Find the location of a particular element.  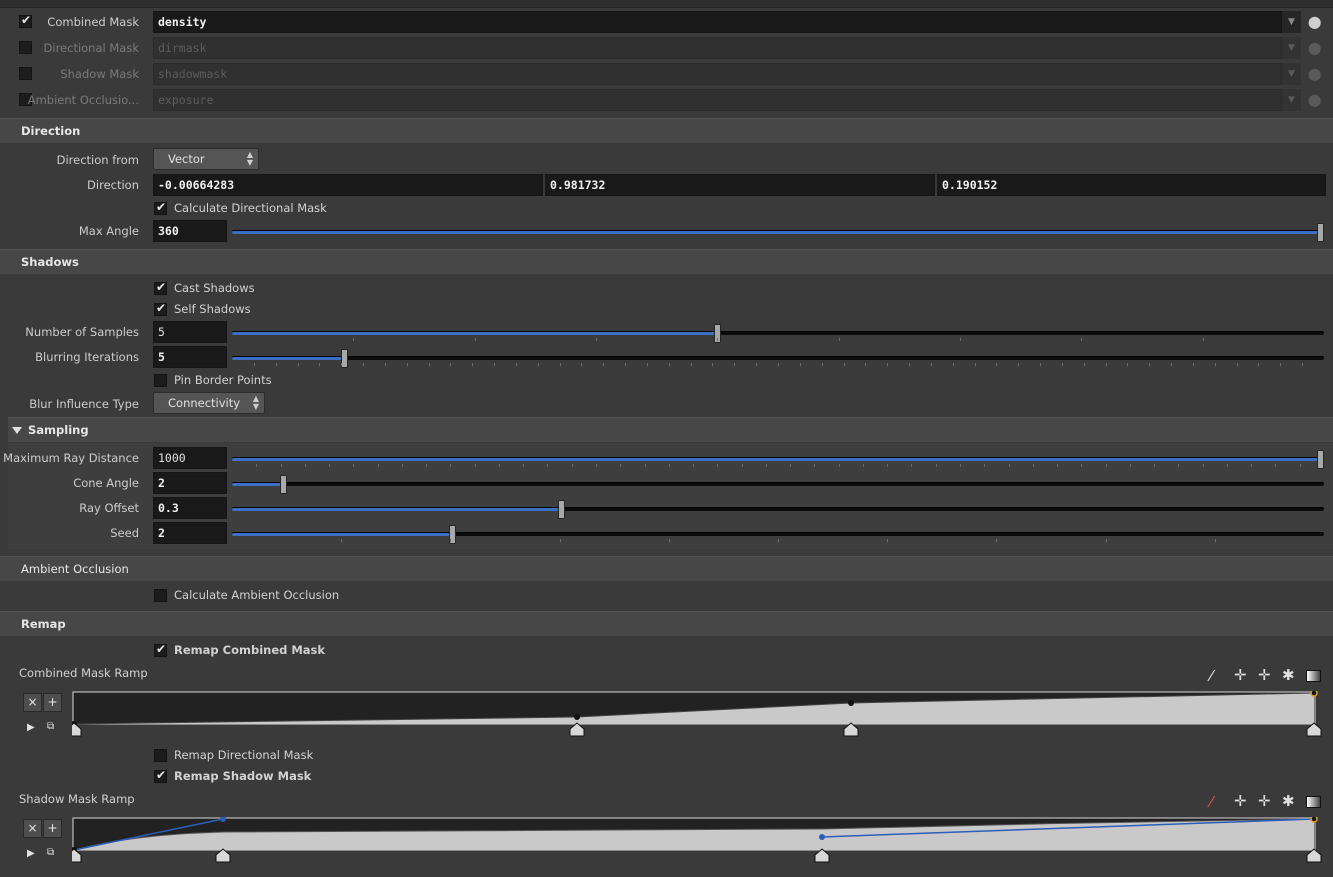

ramp-key-point is located at coordinates (577, 717).